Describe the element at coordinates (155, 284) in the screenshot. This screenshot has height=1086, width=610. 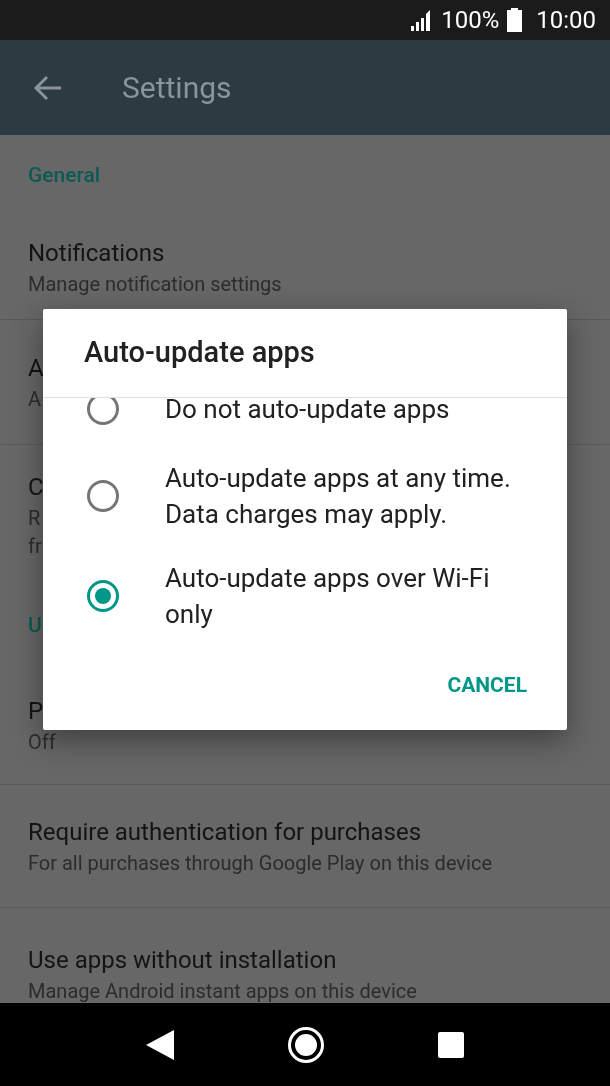
I see `setting-summary: Manage notification settings` at that location.